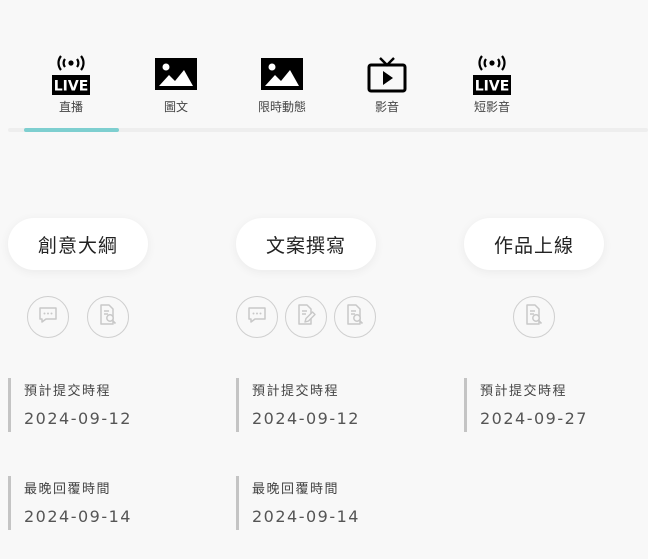  I want to click on edit-document-button, so click(306, 317).